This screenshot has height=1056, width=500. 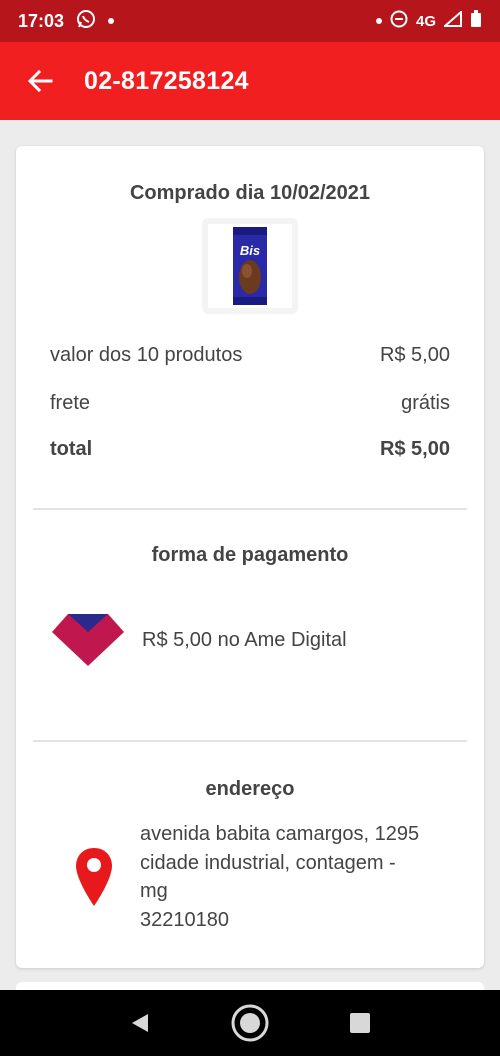 What do you see at coordinates (250, 355) in the screenshot?
I see `products-value-row: valor dos 10 produtos R$ 5,00` at bounding box center [250, 355].